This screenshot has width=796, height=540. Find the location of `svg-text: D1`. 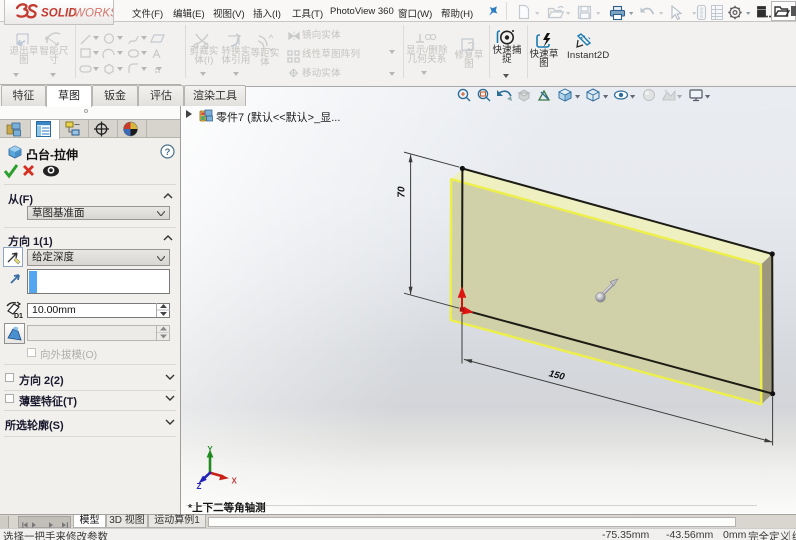

svg-text: D1 is located at coordinates (18, 316).